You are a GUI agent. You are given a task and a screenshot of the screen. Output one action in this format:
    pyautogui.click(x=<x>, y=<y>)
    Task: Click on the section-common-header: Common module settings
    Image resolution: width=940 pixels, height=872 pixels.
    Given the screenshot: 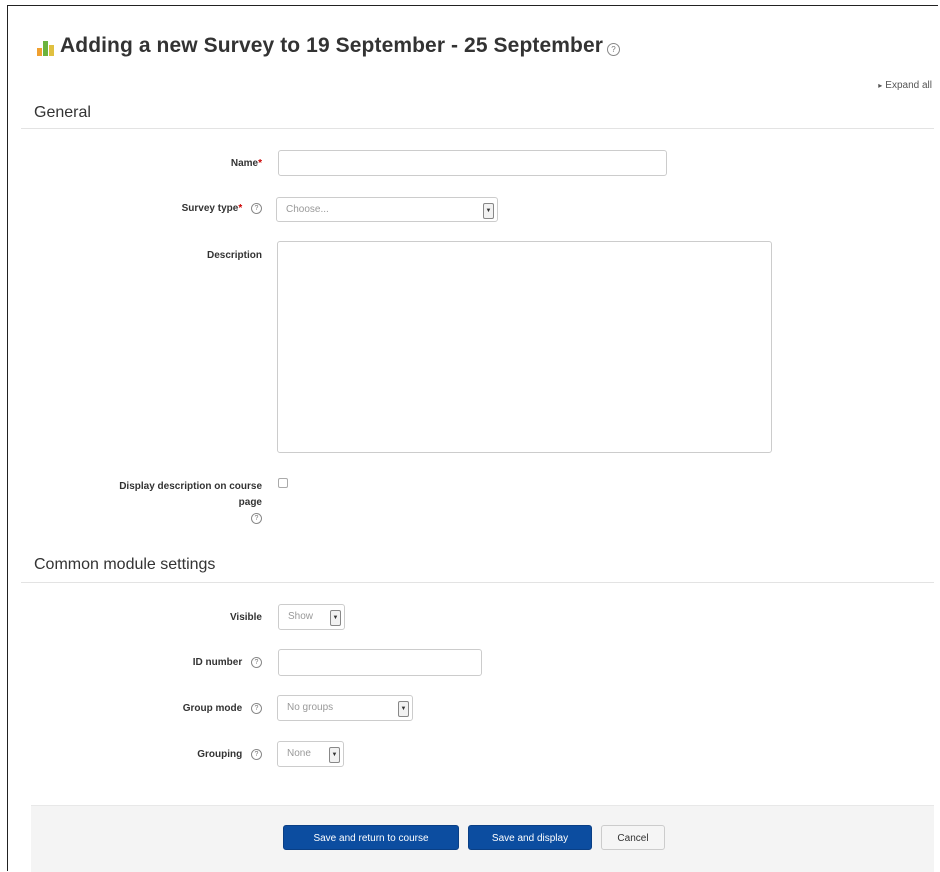 What is the action you would take?
    pyautogui.click(x=124, y=565)
    